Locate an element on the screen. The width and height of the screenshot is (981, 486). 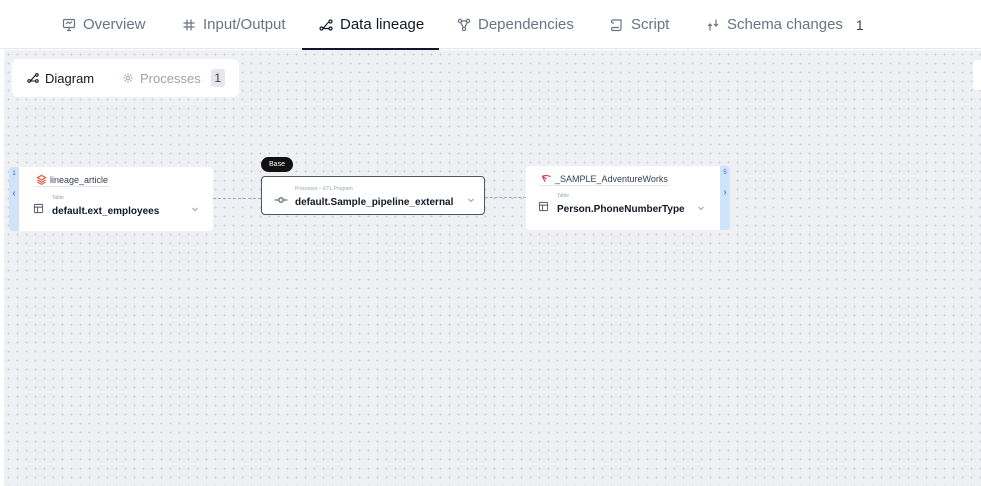
node-name: Person.PhoneNumberType is located at coordinates (621, 209).